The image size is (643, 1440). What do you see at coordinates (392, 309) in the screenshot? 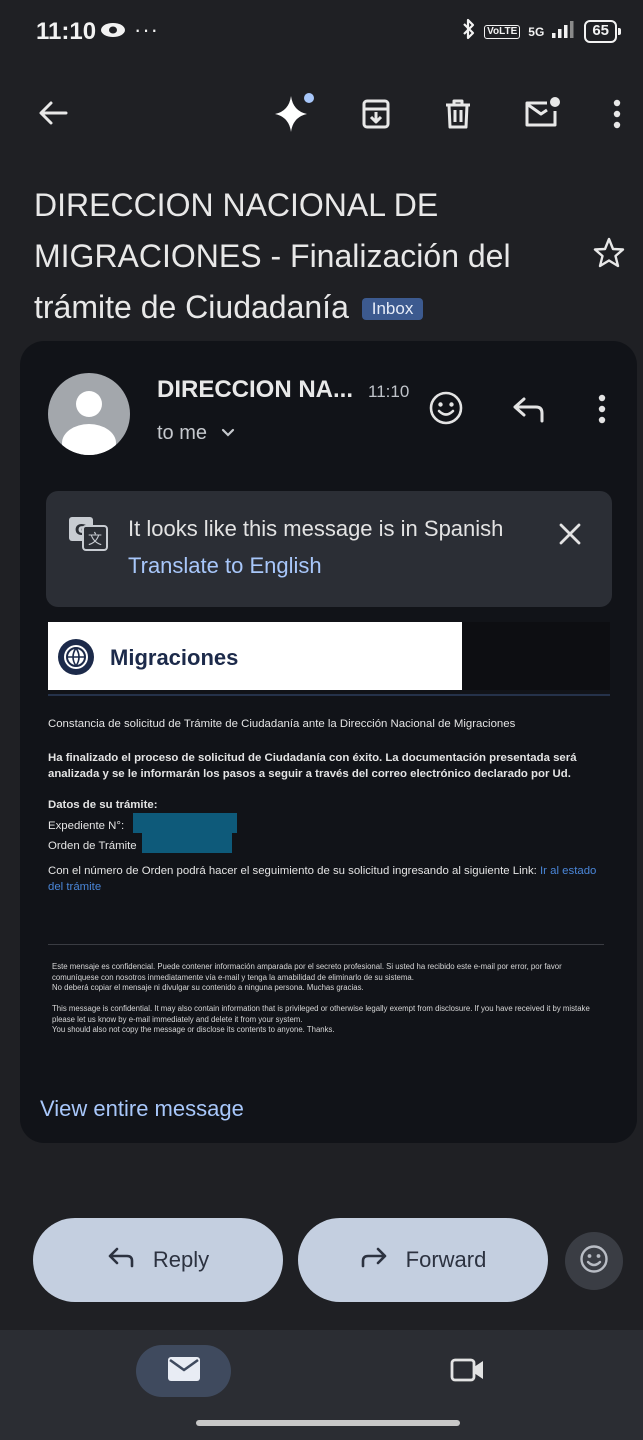
I see `inbox-label: Inbox` at bounding box center [392, 309].